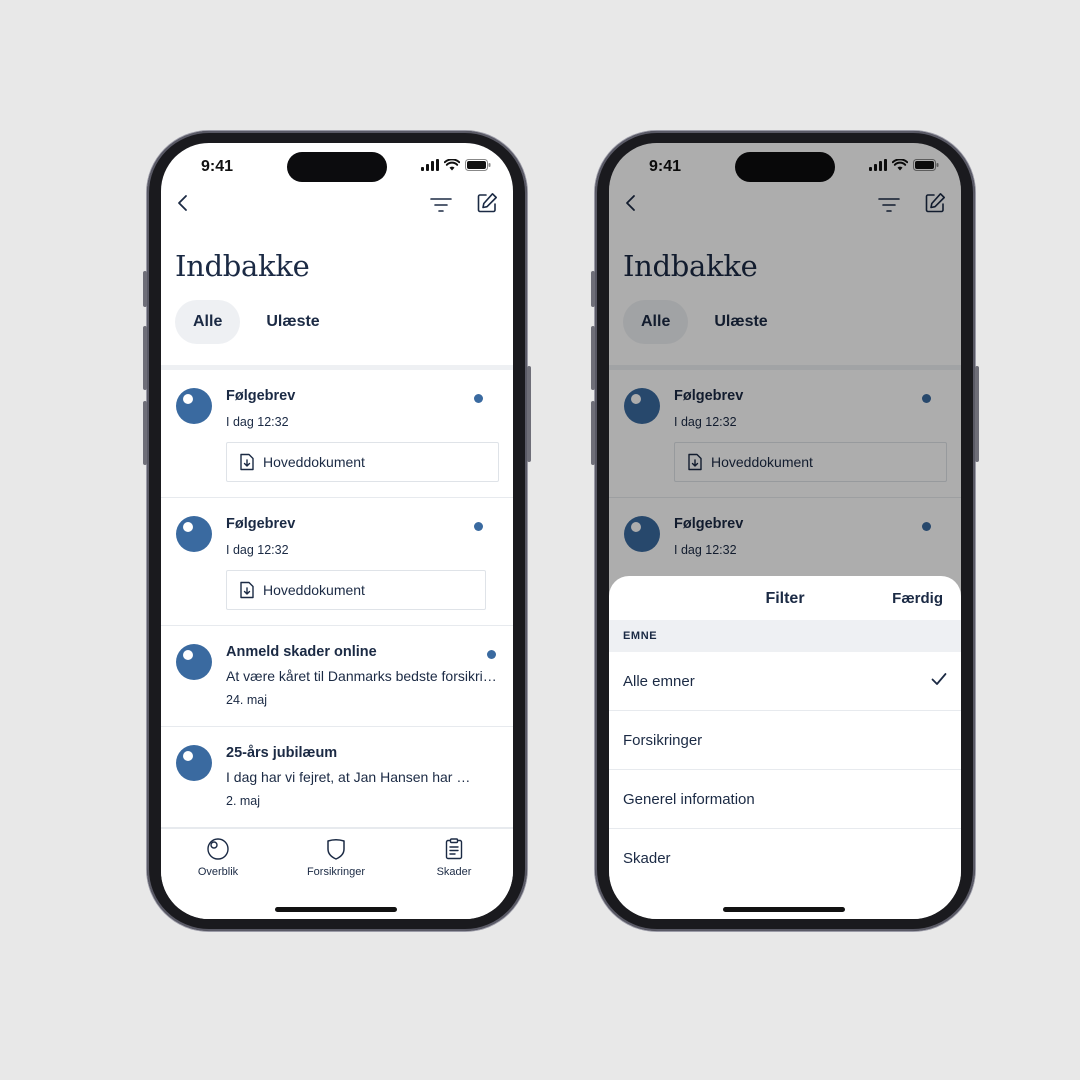 The width and height of the screenshot is (1080, 1080). What do you see at coordinates (663, 740) in the screenshot?
I see `option-label: Forsikringer` at bounding box center [663, 740].